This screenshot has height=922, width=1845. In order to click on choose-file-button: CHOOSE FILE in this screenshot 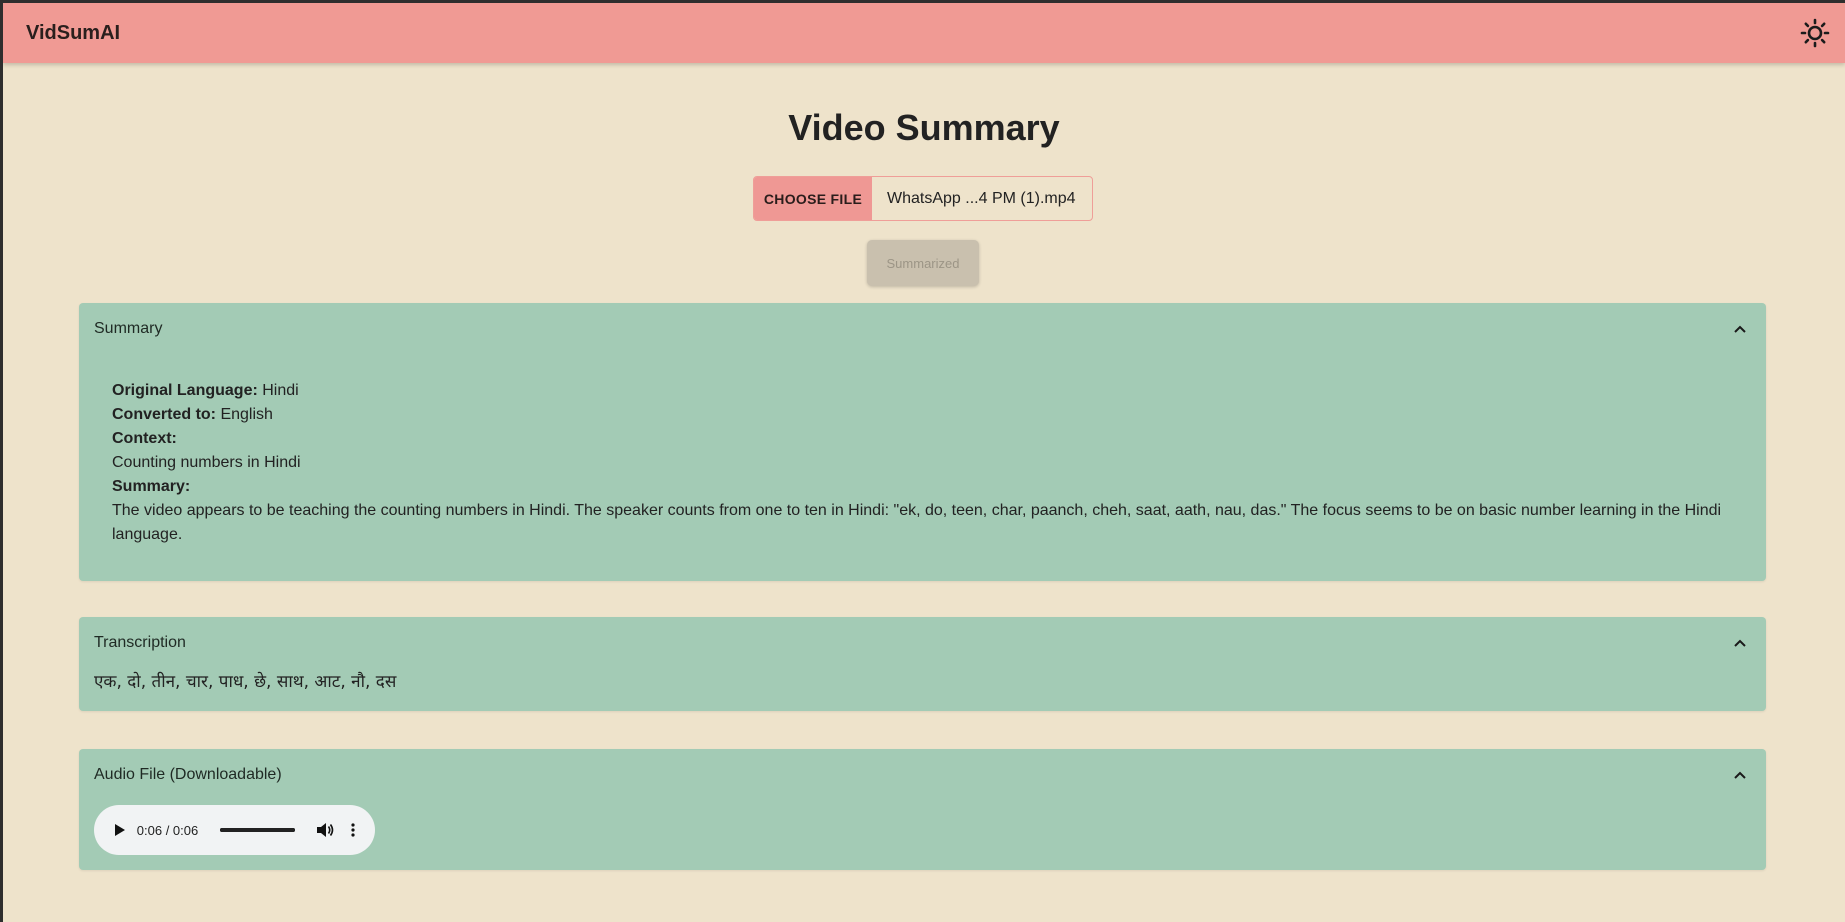, I will do `click(813, 198)`.